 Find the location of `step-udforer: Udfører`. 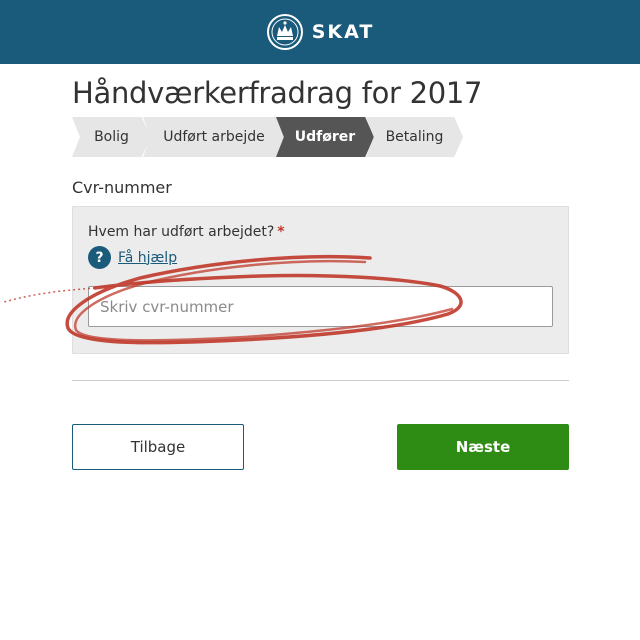

step-udforer: Udfører is located at coordinates (325, 137).